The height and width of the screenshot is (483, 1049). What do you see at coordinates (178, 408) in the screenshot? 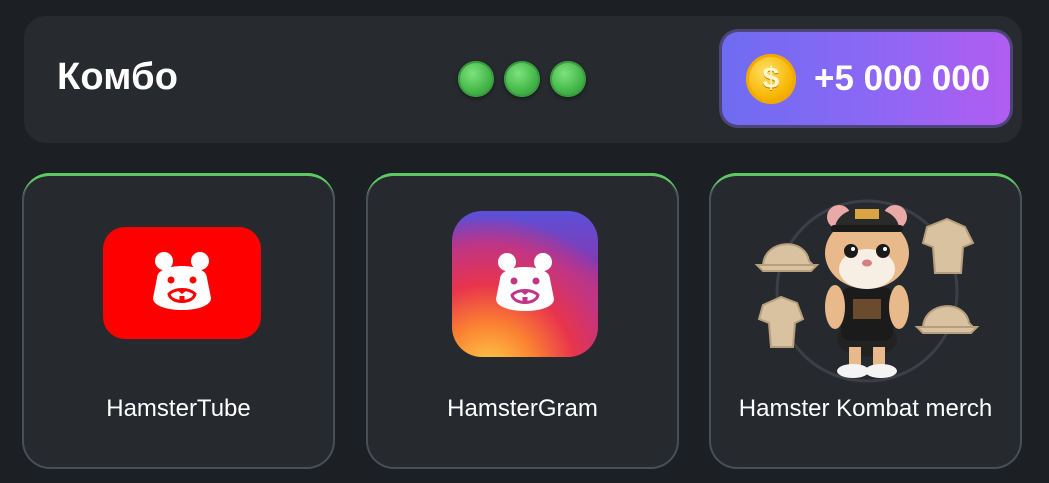
I see `card-label: HamsterTube` at bounding box center [178, 408].